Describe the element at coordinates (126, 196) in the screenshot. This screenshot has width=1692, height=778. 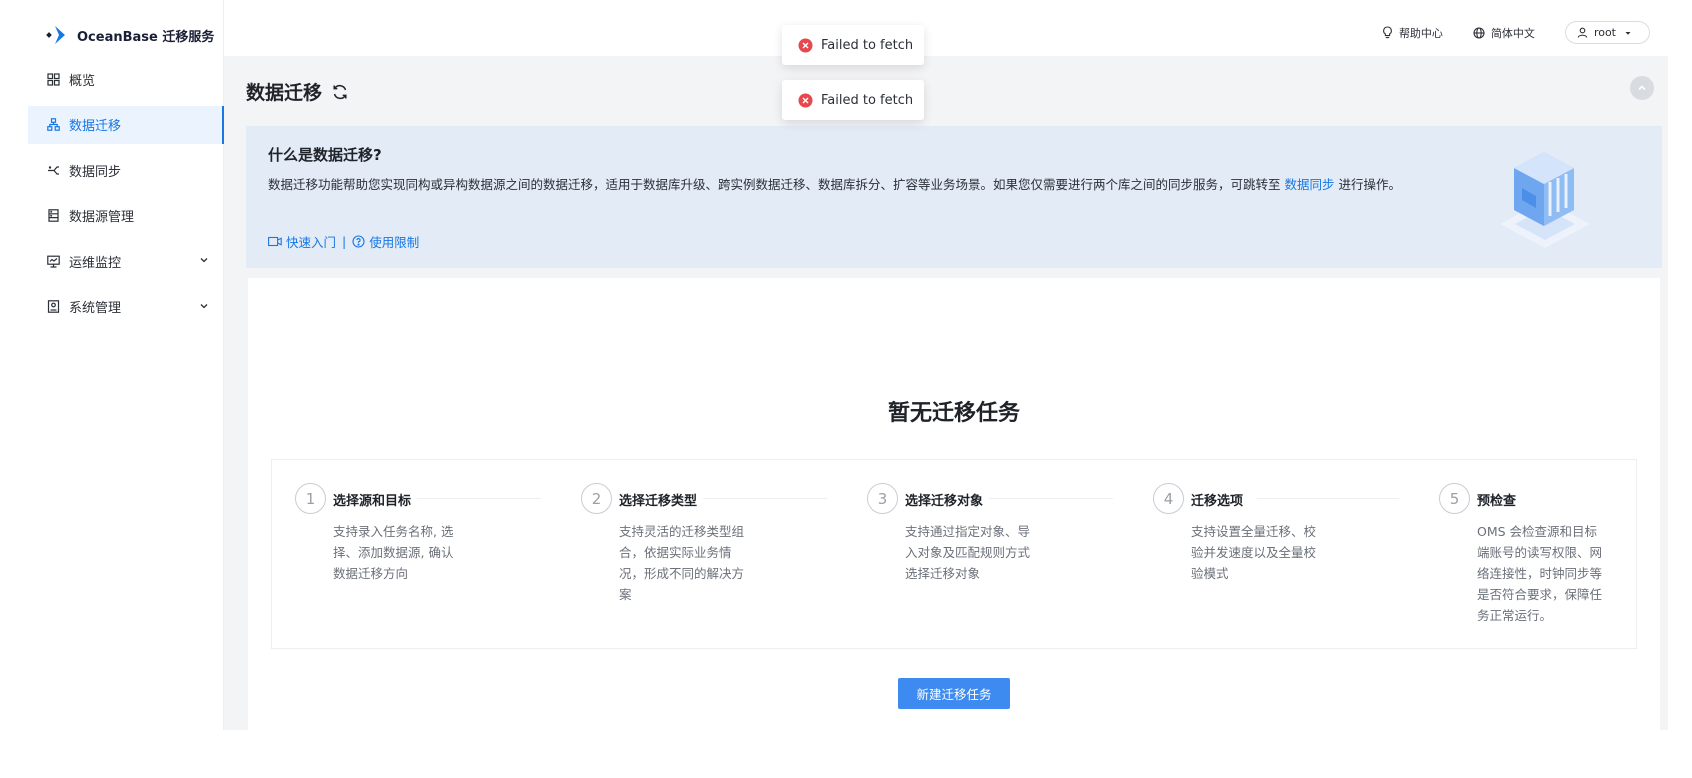
I see `sidebar-nav: 概览 数据迁移 数据同步 数据源管理 运维监控 系统管理` at that location.